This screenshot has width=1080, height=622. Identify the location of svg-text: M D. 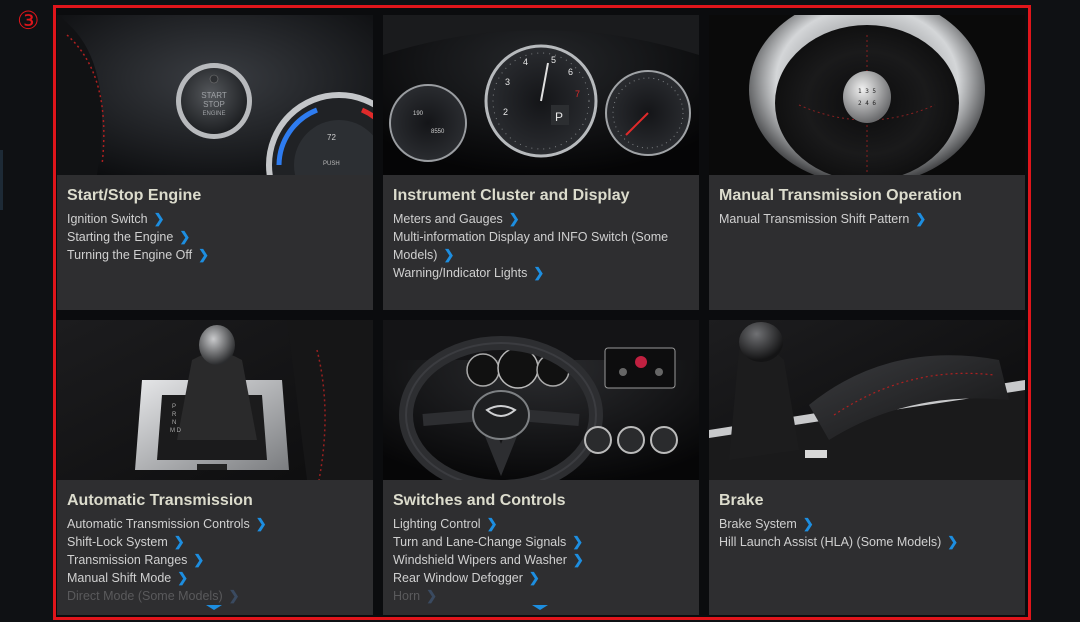
(176, 431).